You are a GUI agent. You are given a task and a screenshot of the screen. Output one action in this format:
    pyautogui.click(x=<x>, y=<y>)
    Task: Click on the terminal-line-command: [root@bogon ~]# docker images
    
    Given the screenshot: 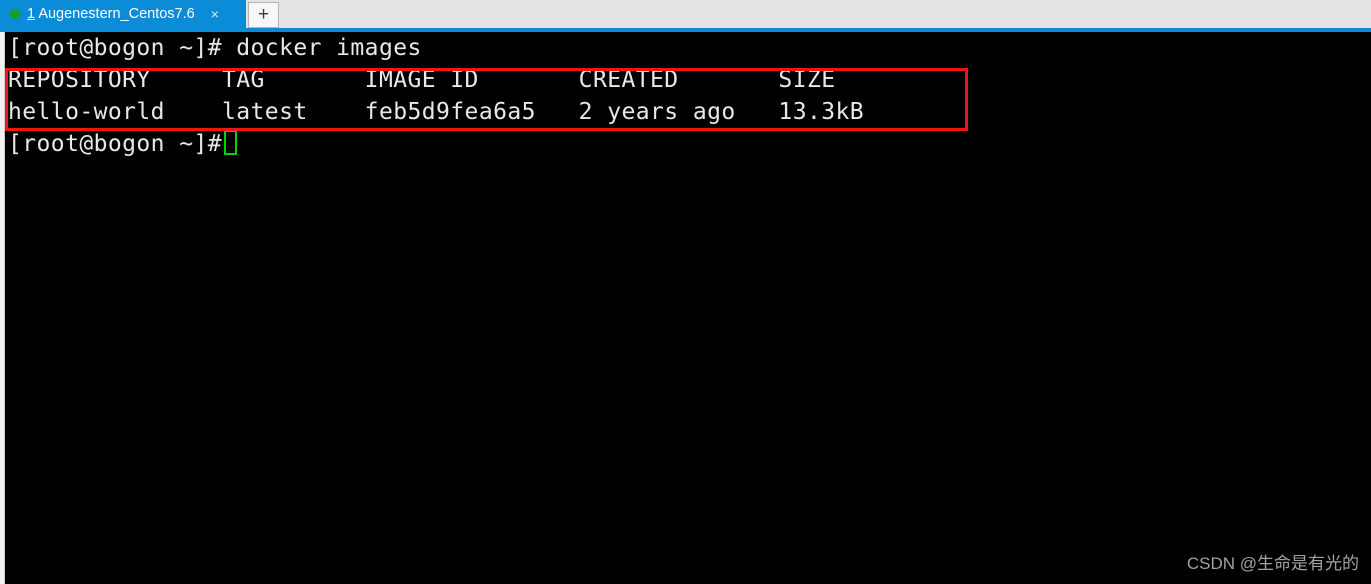 What is the action you would take?
    pyautogui.click(x=215, y=48)
    